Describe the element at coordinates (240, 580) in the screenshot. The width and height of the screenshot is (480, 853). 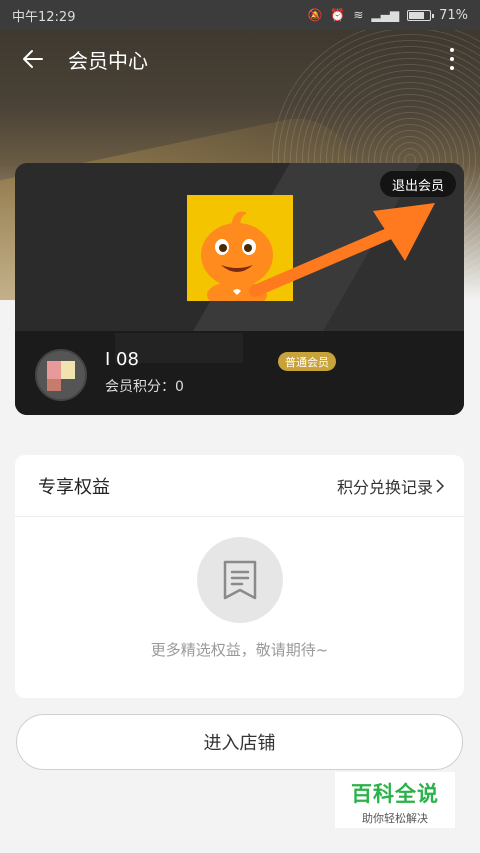
I see `bookmark-icon` at that location.